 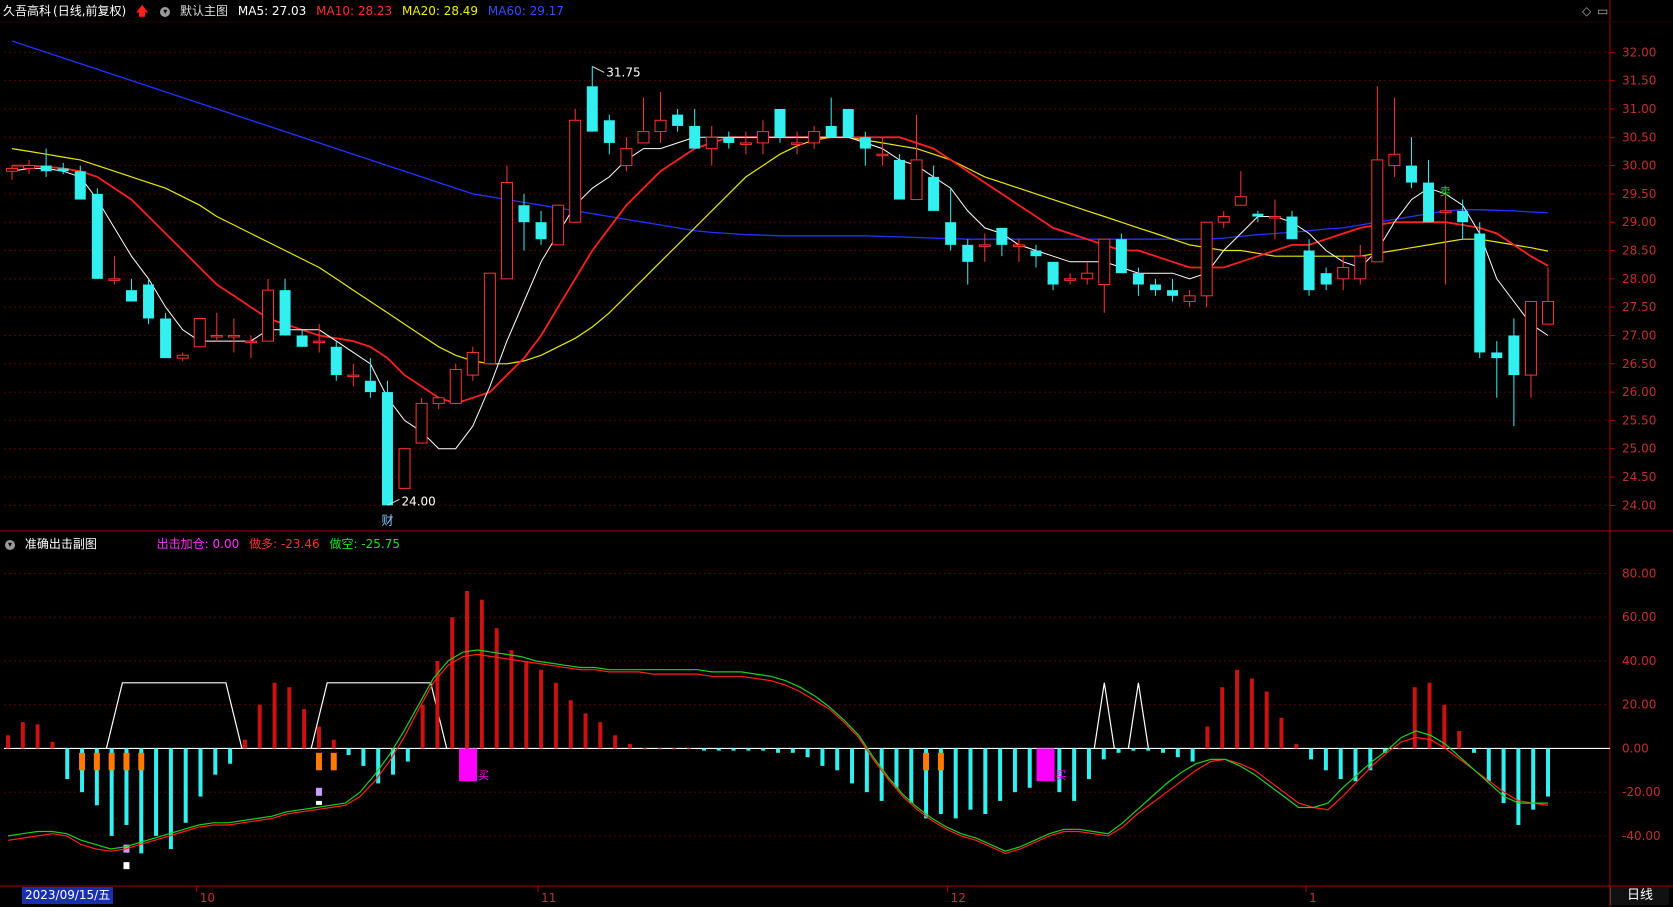 I want to click on sub-y-tick-label: 20.00, so click(x=1639, y=705).